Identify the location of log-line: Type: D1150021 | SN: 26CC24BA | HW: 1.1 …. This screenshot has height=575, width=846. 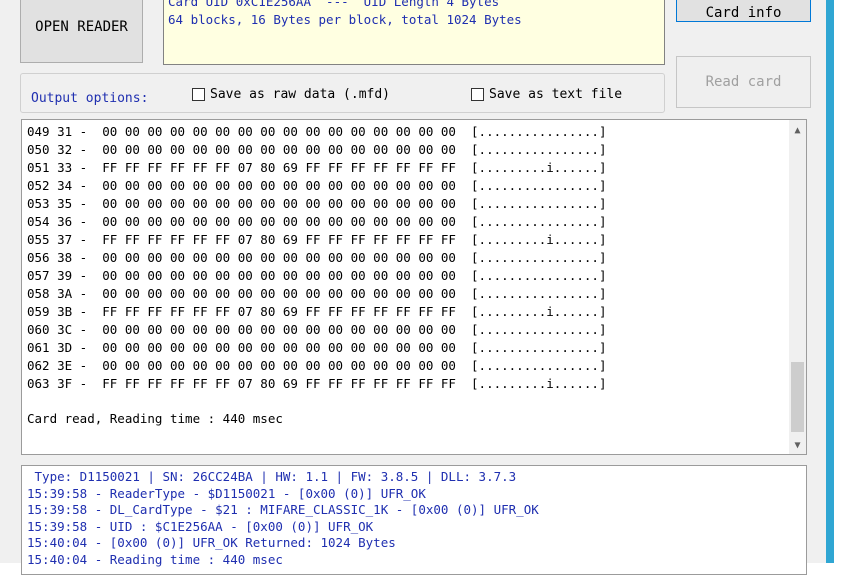
(272, 476).